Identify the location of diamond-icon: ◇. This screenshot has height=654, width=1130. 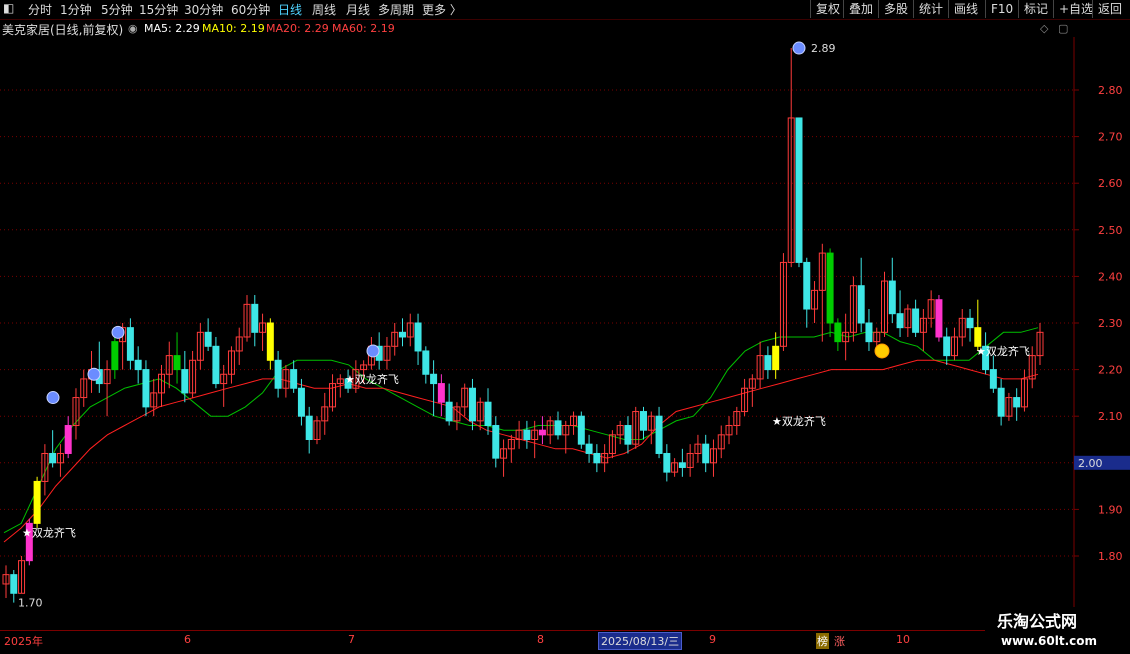
(1044, 28).